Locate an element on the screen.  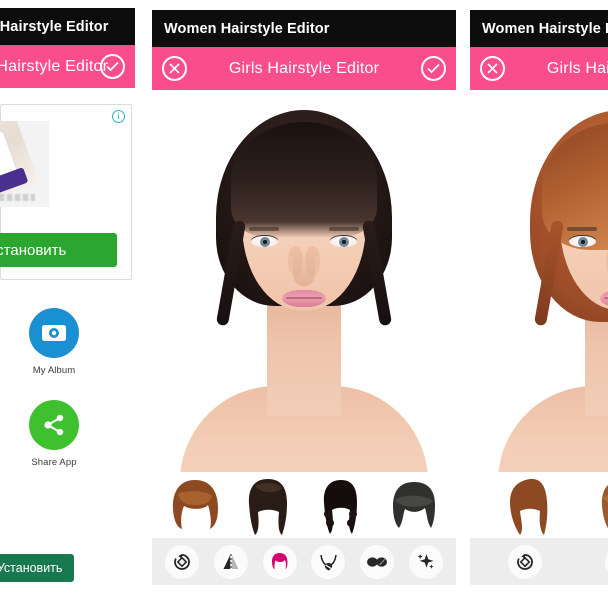
iris-right is located at coordinates (343, 241).